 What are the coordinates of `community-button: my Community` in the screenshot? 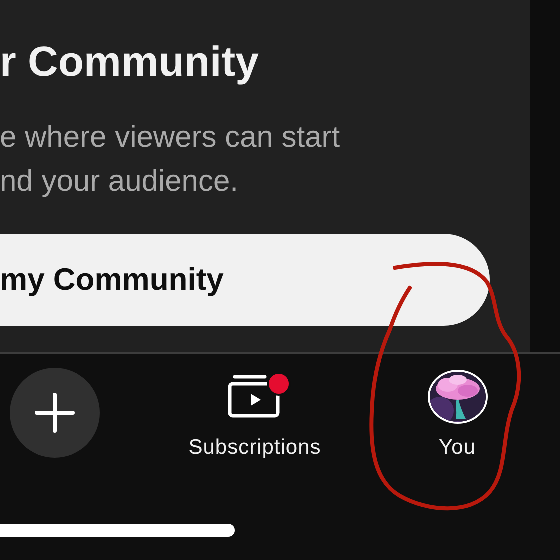 It's located at (245, 280).